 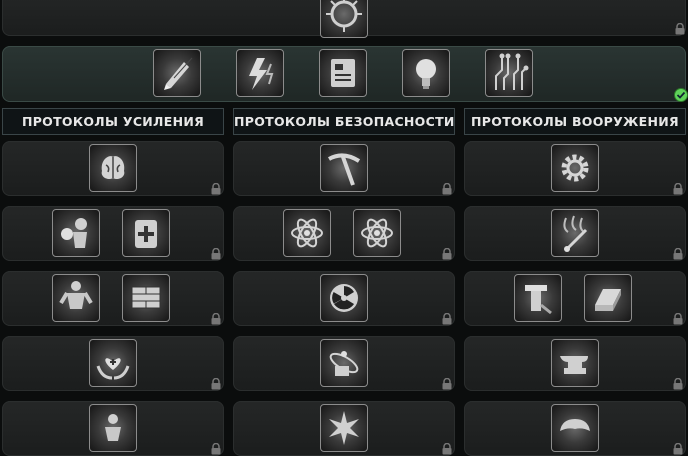 I want to click on lightning-icon, so click(x=260, y=73).